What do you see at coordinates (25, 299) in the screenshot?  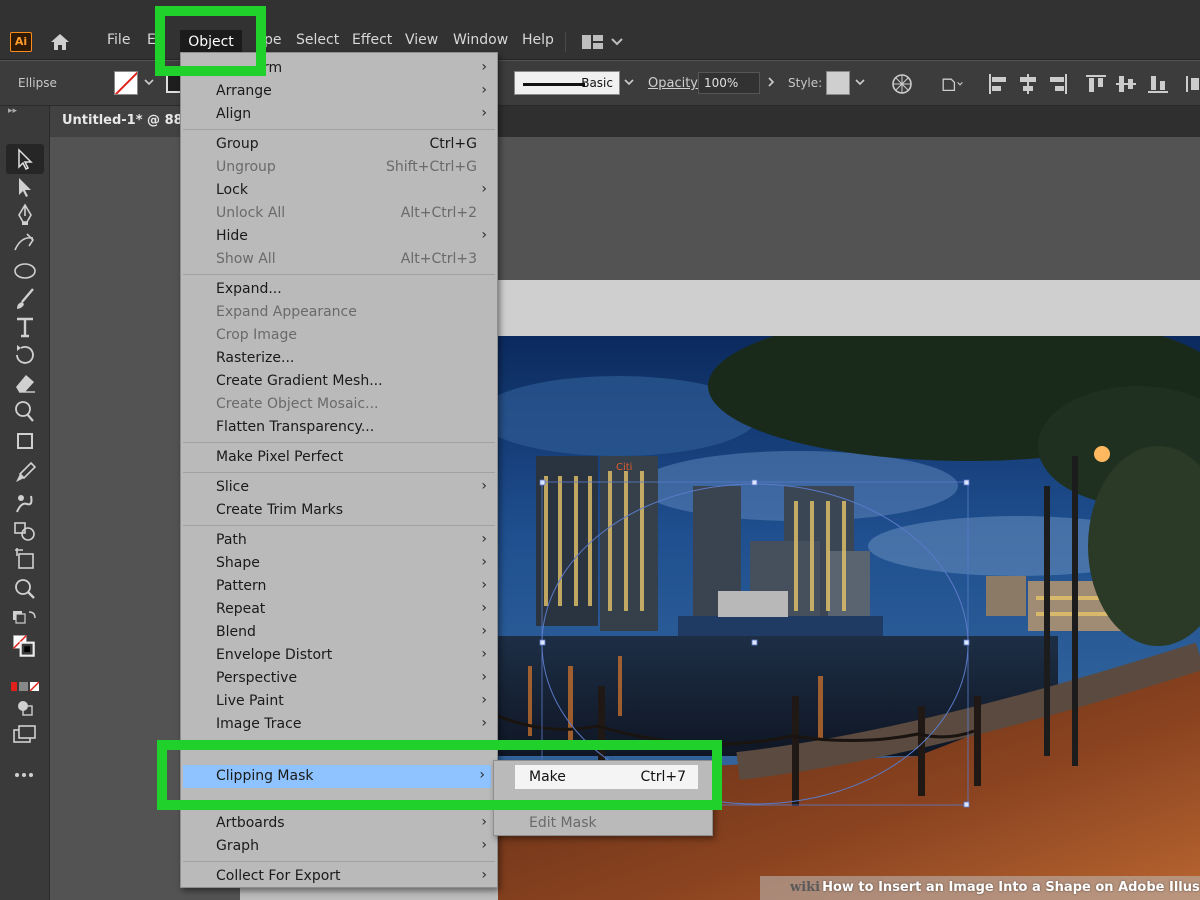 I see `paintbrush-tool-icon` at bounding box center [25, 299].